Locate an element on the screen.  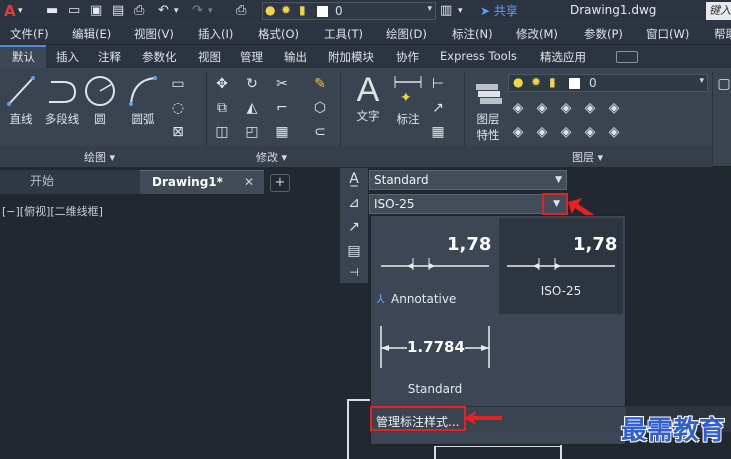
save-as-icon: ▤ is located at coordinates (118, 11).